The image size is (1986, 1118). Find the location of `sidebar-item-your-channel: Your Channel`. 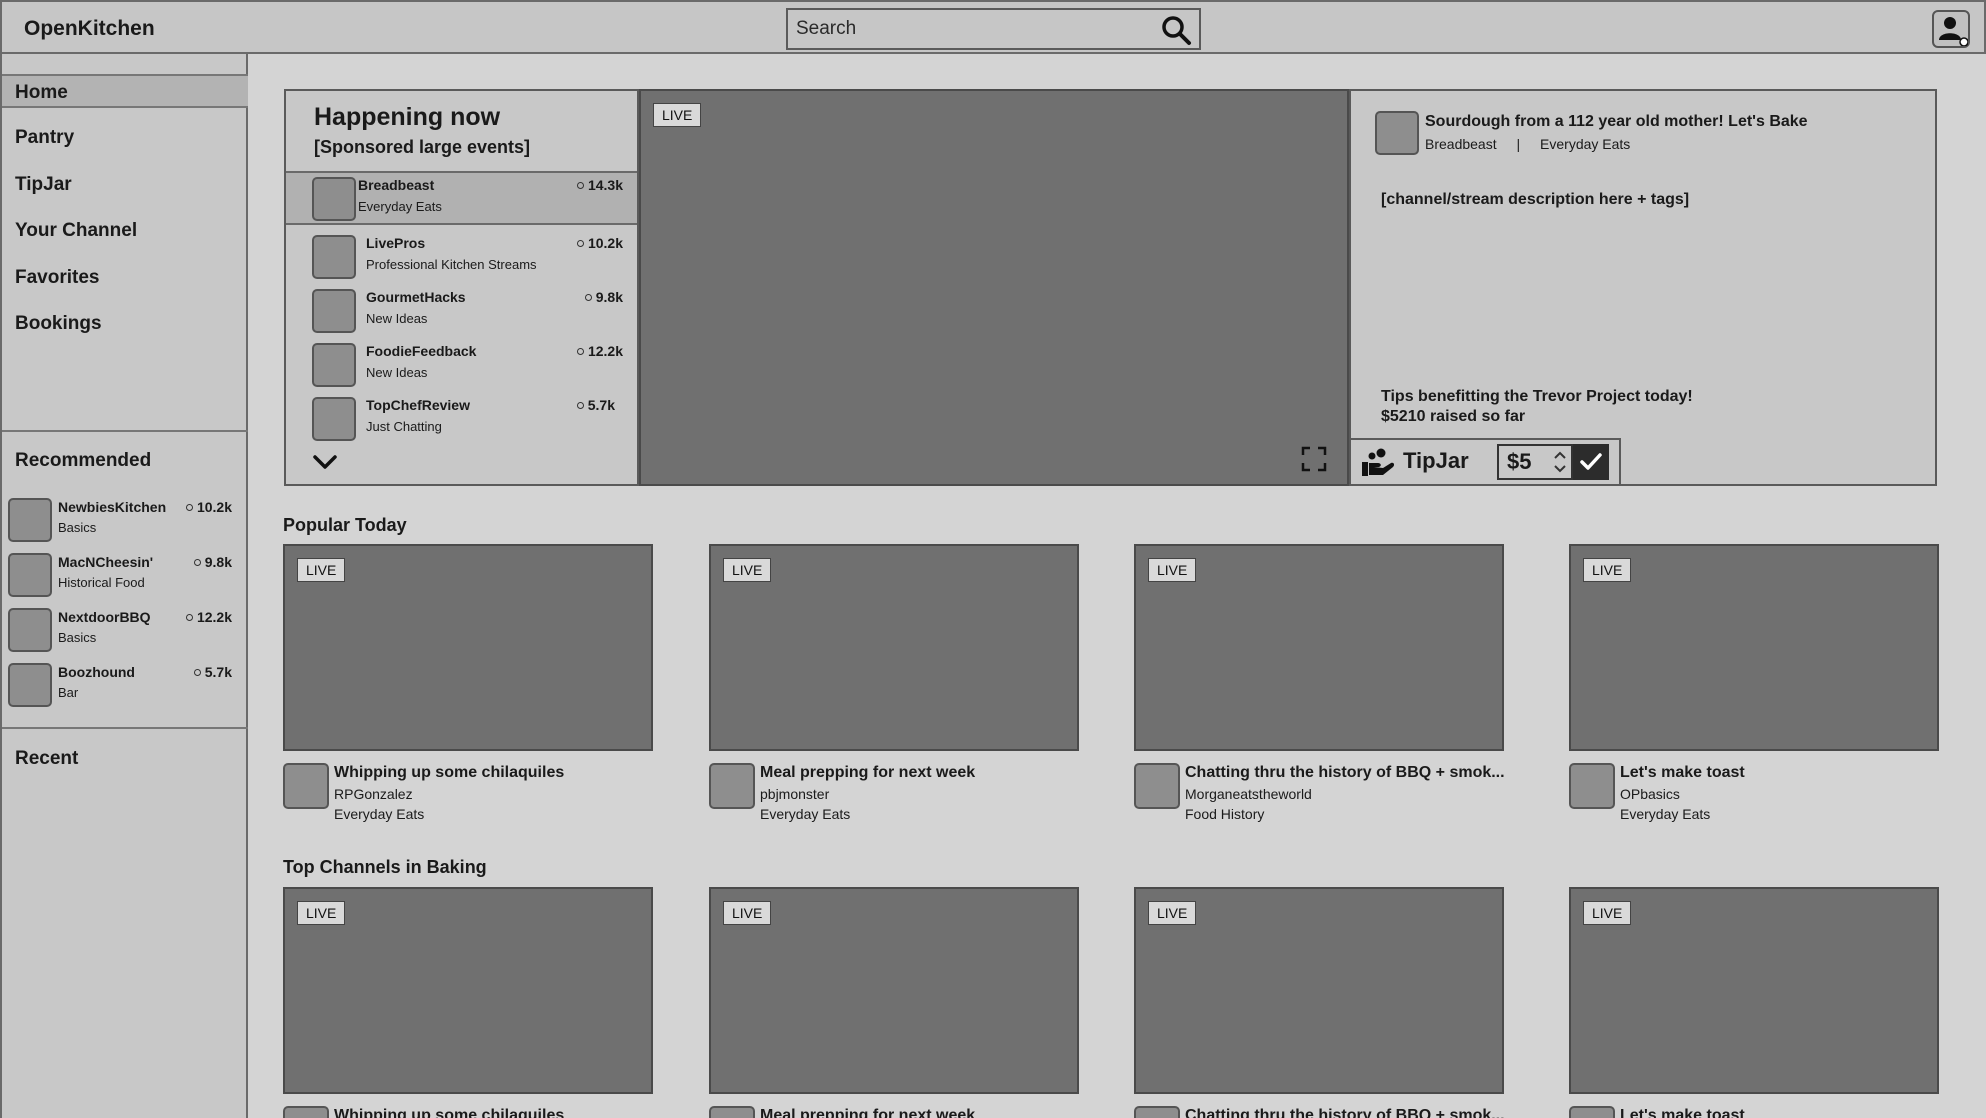

sidebar-item-your-channel: Your Channel is located at coordinates (125, 231).